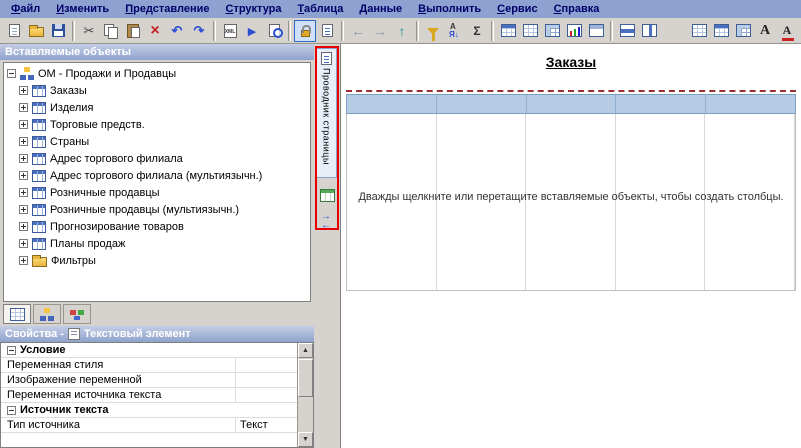 This screenshot has width=801, height=448. Describe the element at coordinates (449, 9) in the screenshot. I see `menu-run: Выполнить` at that location.